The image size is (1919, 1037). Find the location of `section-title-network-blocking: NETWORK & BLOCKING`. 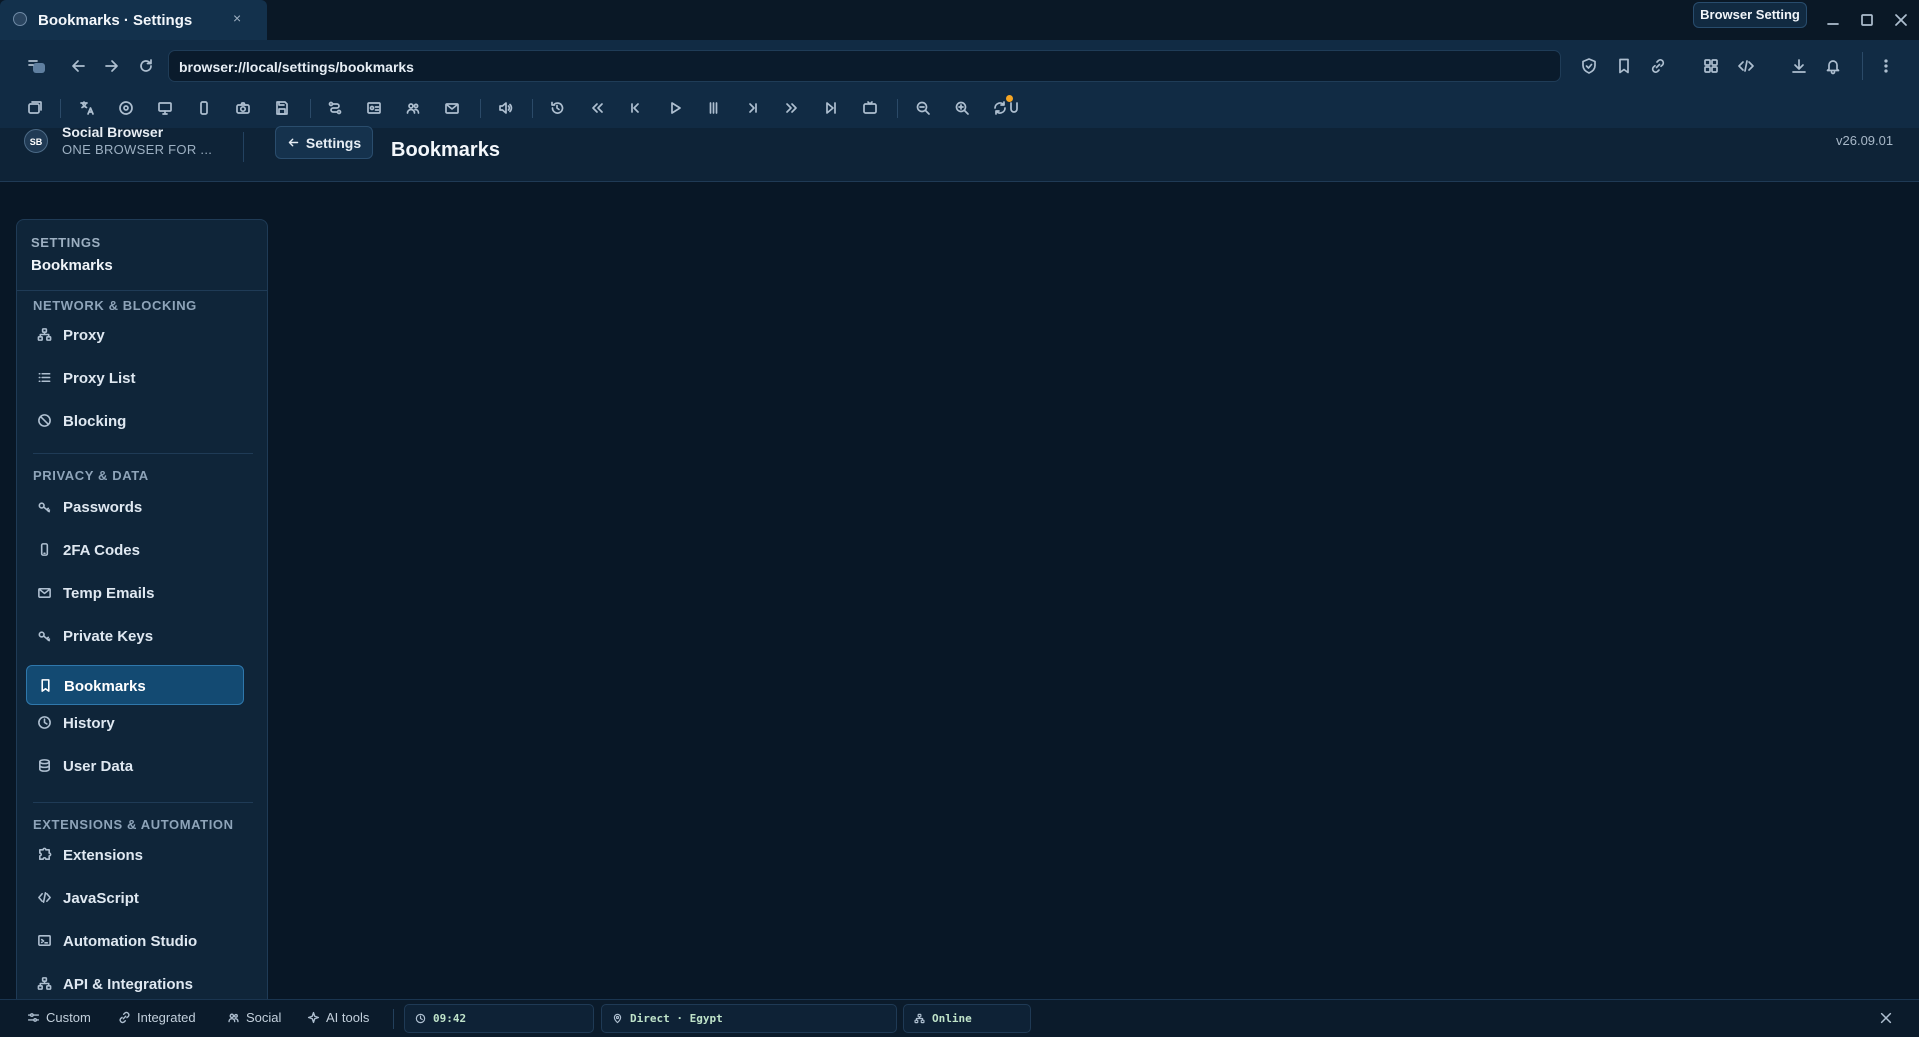

section-title-network-blocking: NETWORK & BLOCKING is located at coordinates (115, 305).